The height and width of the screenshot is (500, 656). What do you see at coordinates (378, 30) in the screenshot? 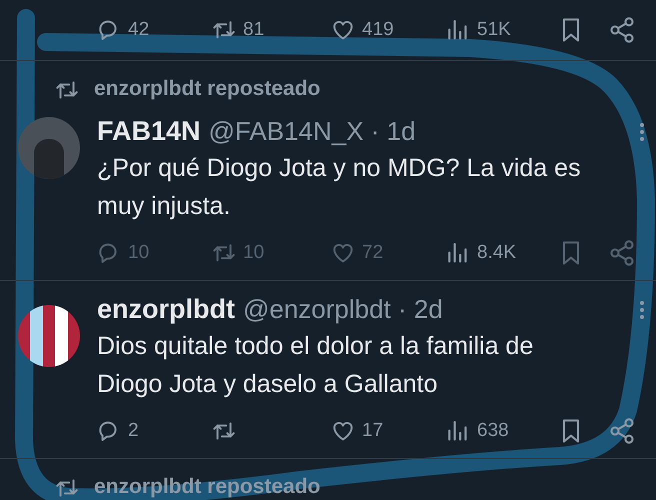
I see `like-count: 419` at bounding box center [378, 30].